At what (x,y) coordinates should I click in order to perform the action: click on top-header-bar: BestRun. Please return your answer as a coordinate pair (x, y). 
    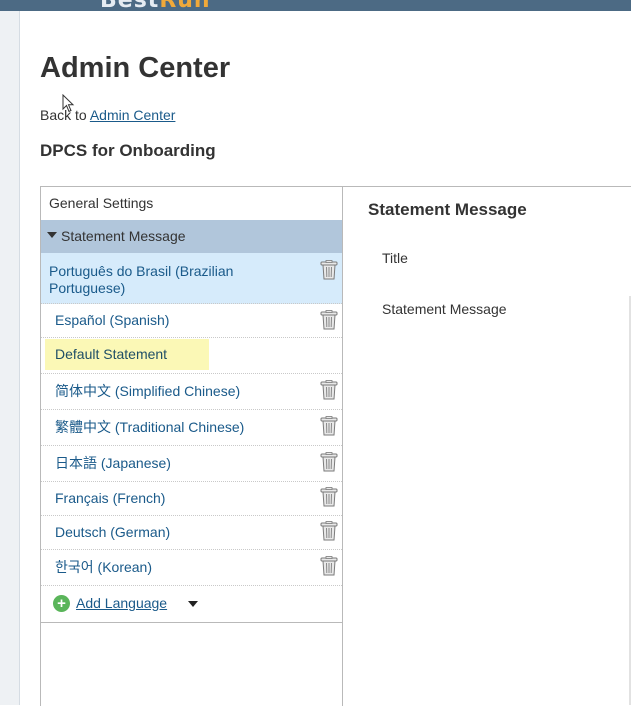
    Looking at the image, I should click on (315, 5).